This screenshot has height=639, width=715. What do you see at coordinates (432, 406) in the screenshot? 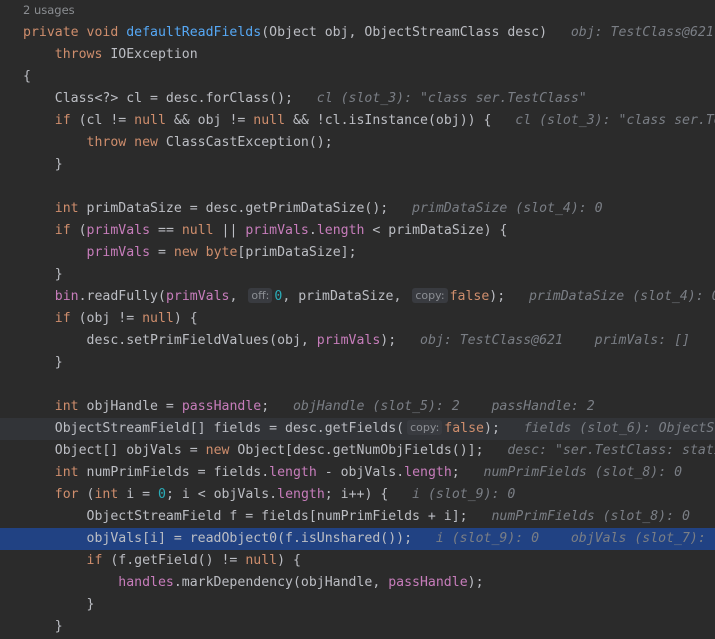
I see `inline-debug-value: objHandle (slot_5): 2 passHandle: 2` at bounding box center [432, 406].